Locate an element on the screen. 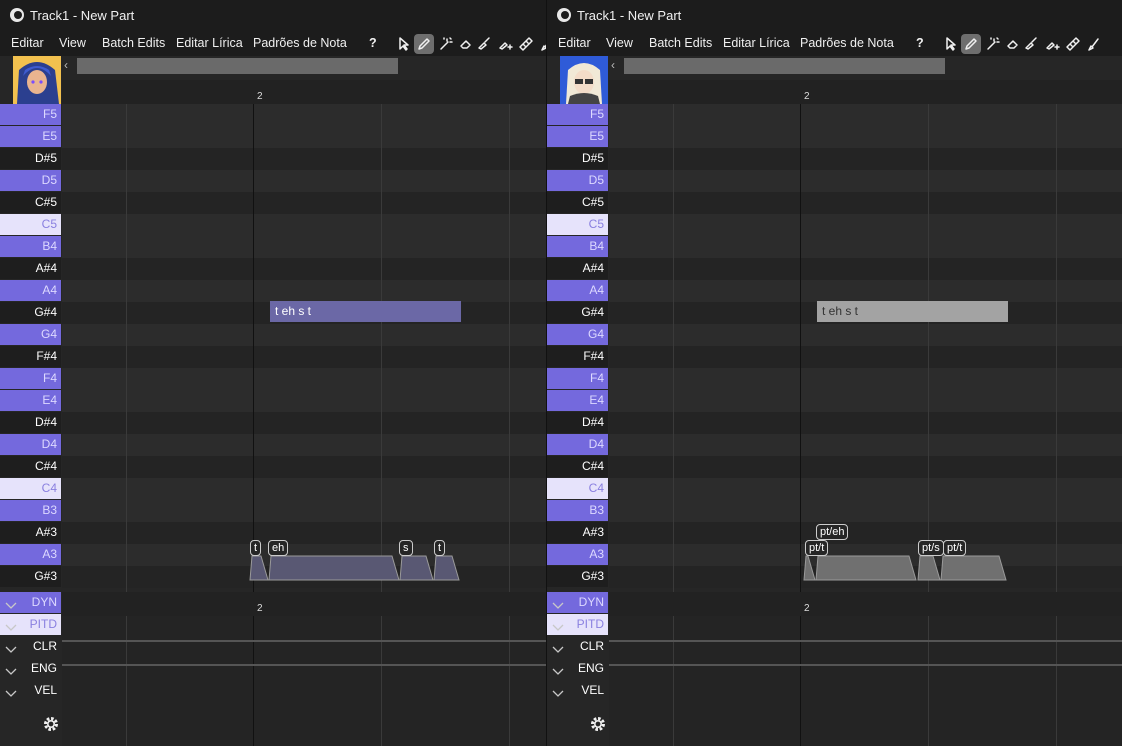 Image resolution: width=1122 pixels, height=746 pixels. phoneme-label: s is located at coordinates (406, 548).